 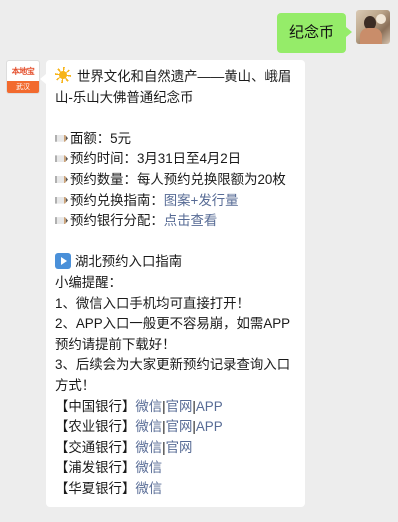 I want to click on tip-3: 3、后续会为大家更新预约记录查询入口方式！, so click(x=173, y=375).